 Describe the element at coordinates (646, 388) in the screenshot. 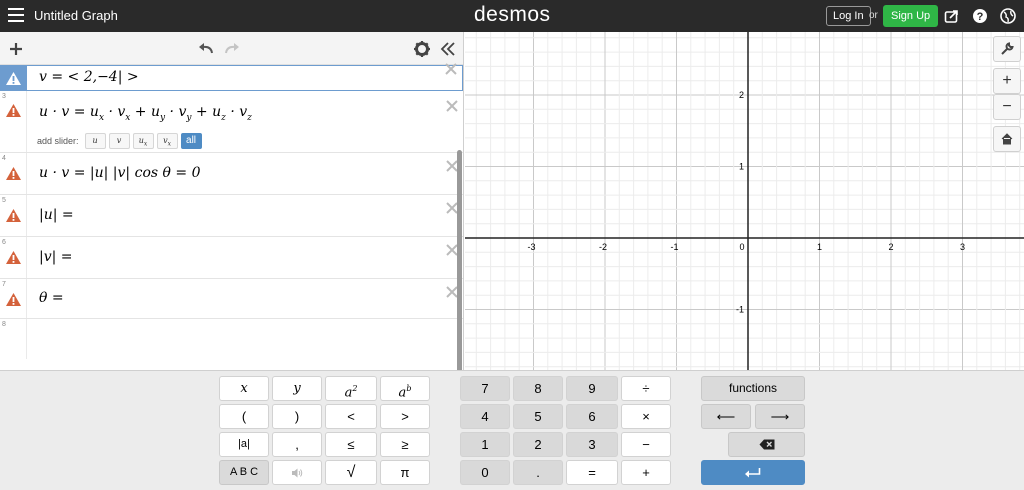

I see `key-divide: ÷` at that location.